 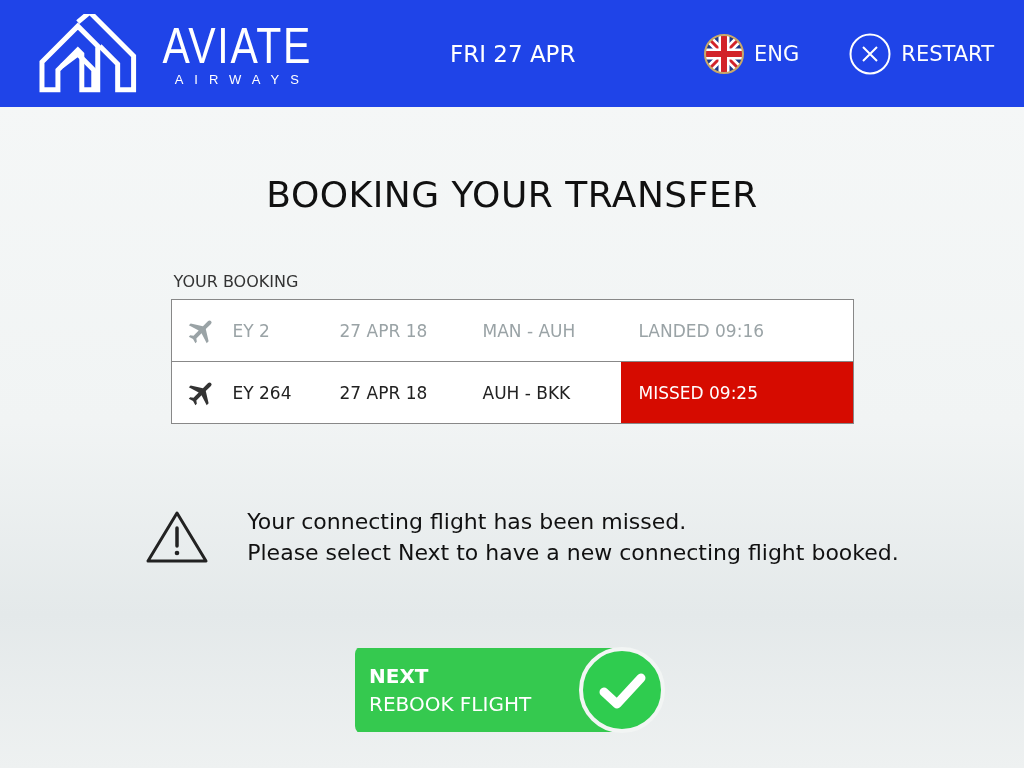 I want to click on logo-name: AVIATE, so click(x=237, y=46).